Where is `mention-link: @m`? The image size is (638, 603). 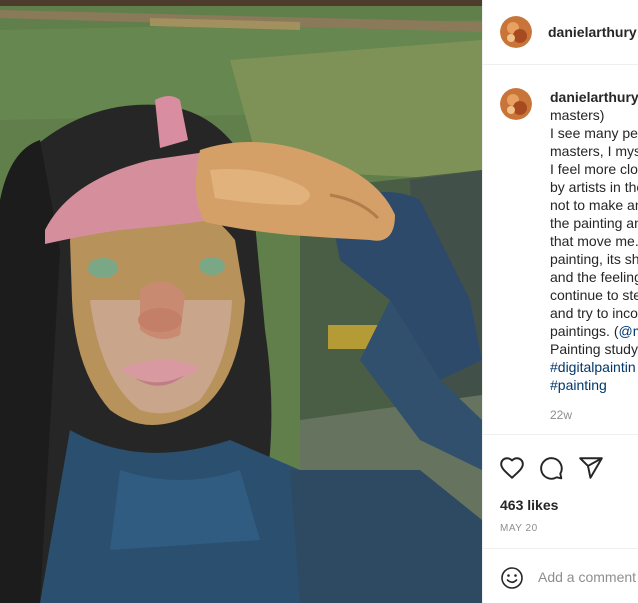
mention-link: @m is located at coordinates (628, 331).